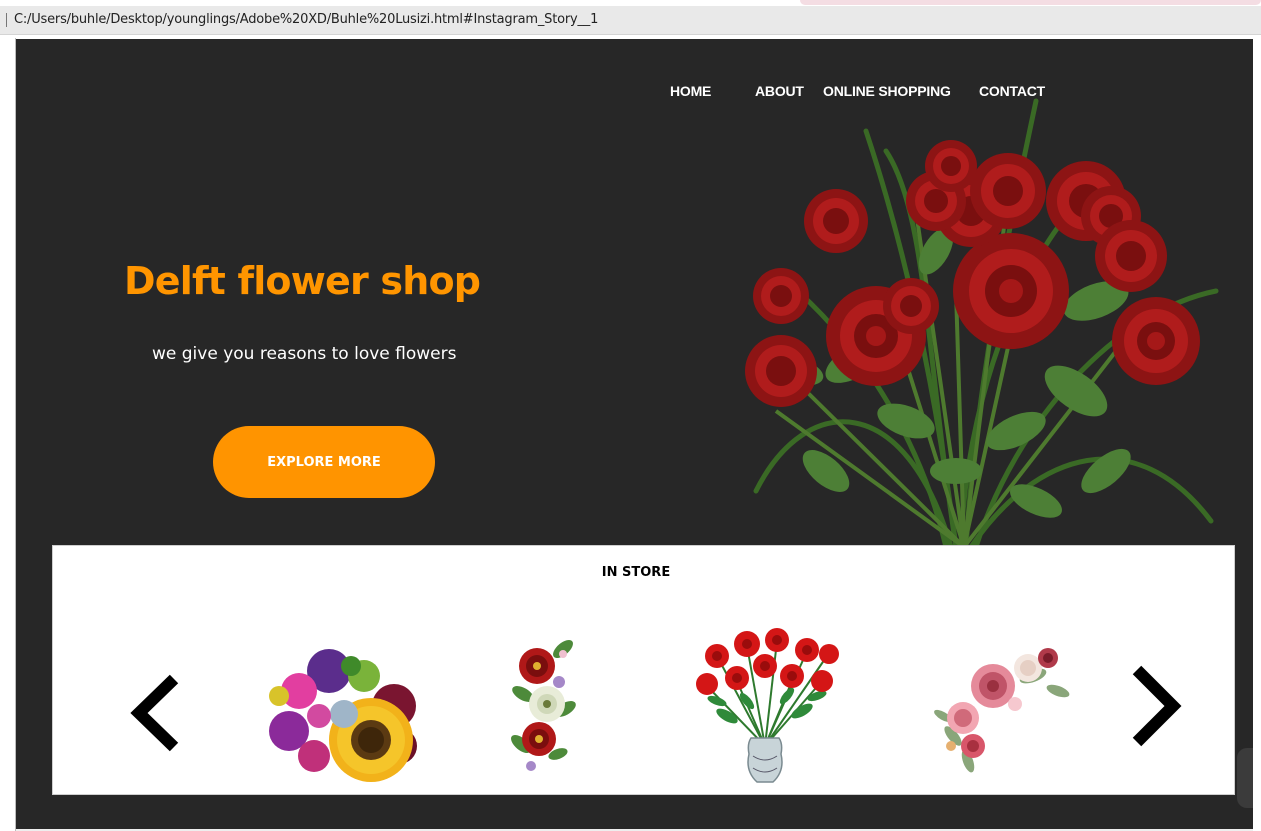 The height and width of the screenshot is (831, 1261). I want to click on hero-subtitle: we give you reasons to love flowers, so click(304, 354).